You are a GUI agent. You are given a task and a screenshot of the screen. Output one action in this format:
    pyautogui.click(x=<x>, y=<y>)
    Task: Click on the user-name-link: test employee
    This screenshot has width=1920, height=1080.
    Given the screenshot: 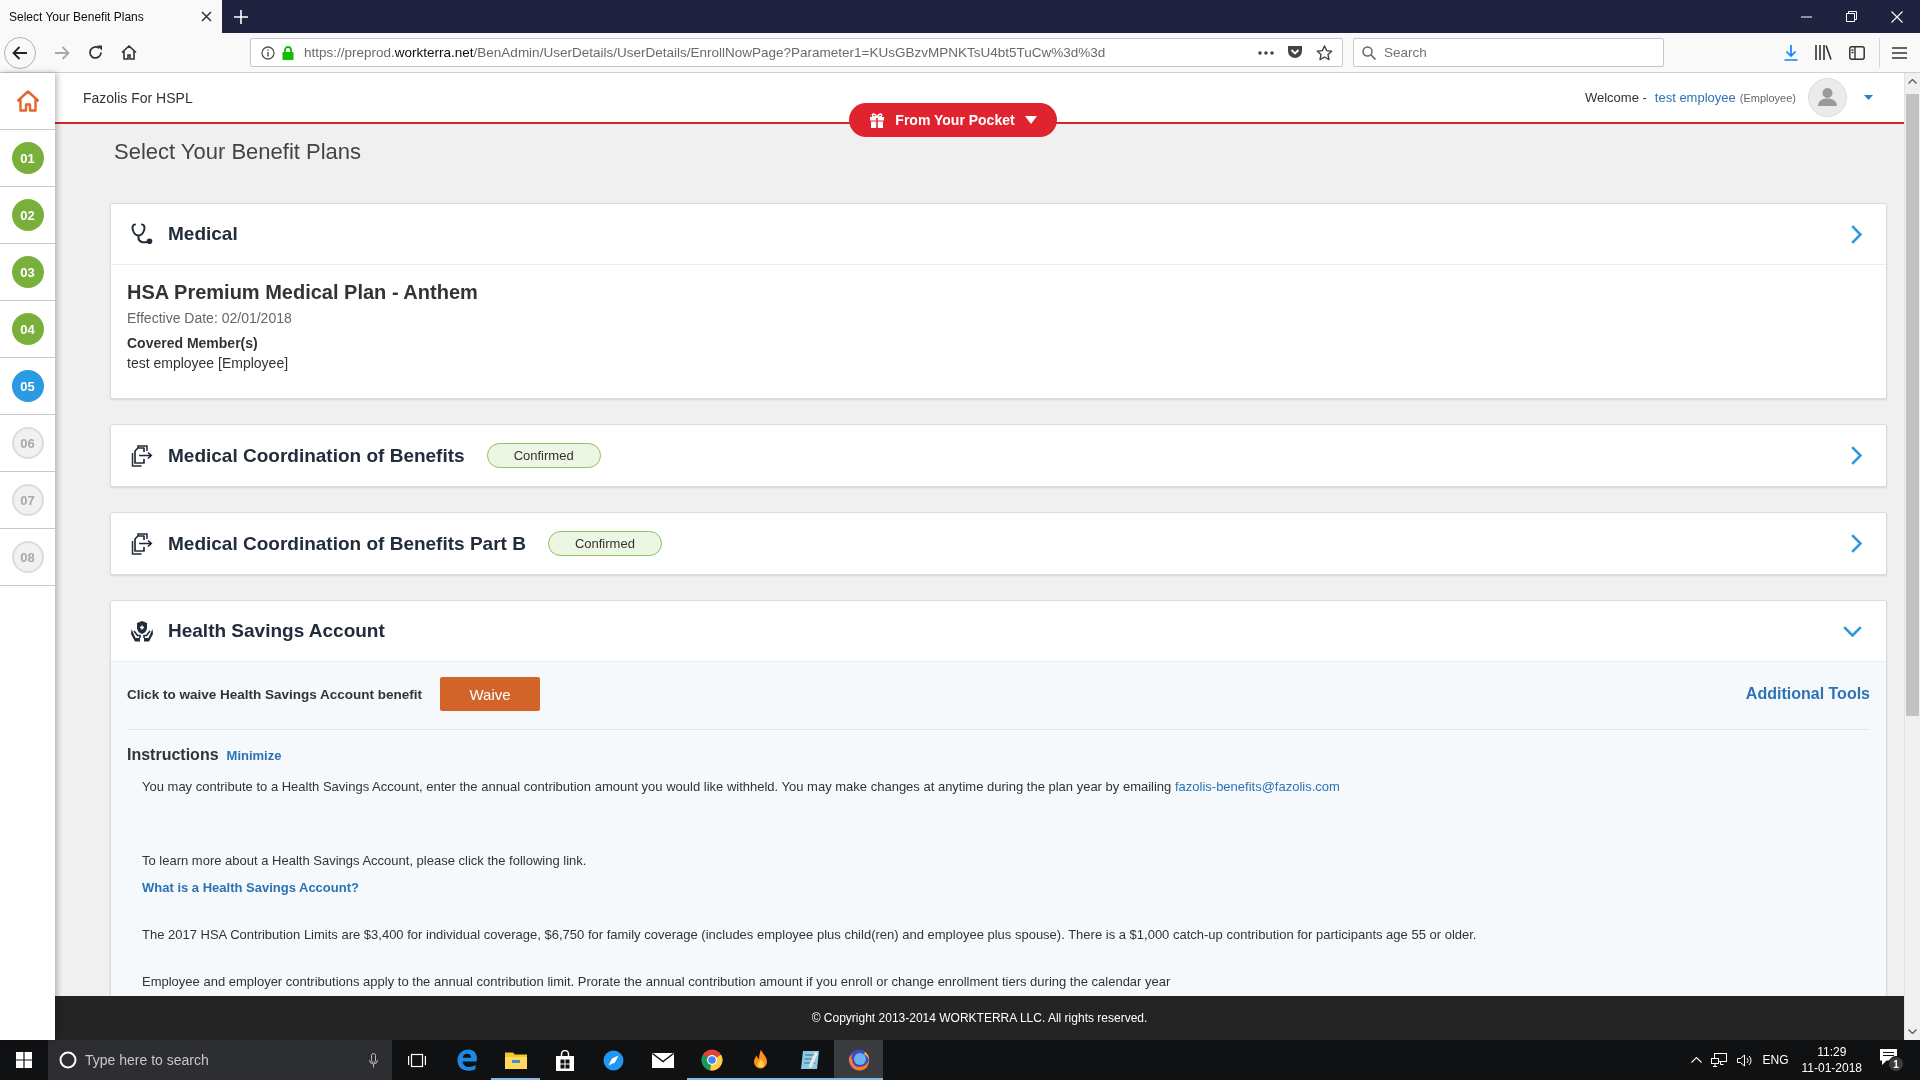 What is the action you would take?
    pyautogui.click(x=1695, y=97)
    